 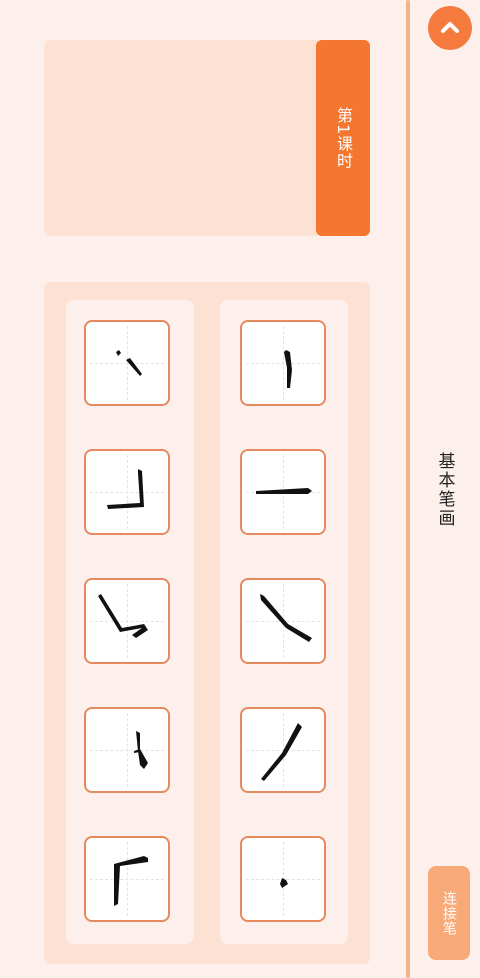 I want to click on back-button, so click(x=450, y=28).